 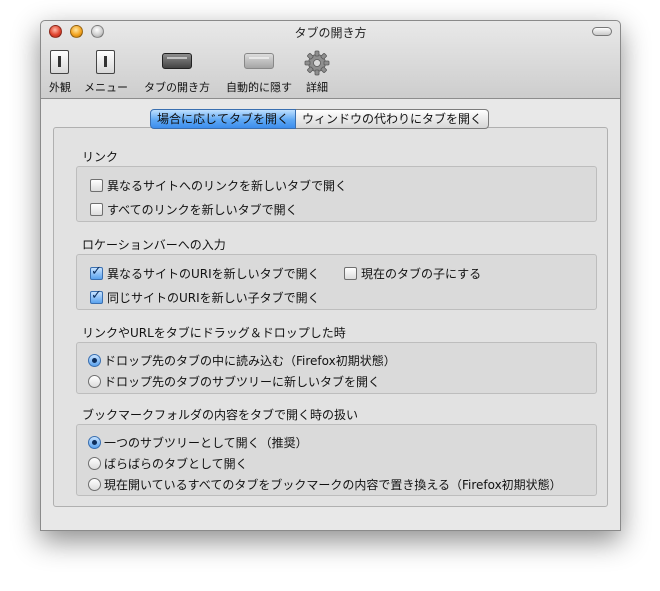 I want to click on section-title-bookmark: ブックマークフォルダの内容をタブで開く時の扱い, so click(x=220, y=415).